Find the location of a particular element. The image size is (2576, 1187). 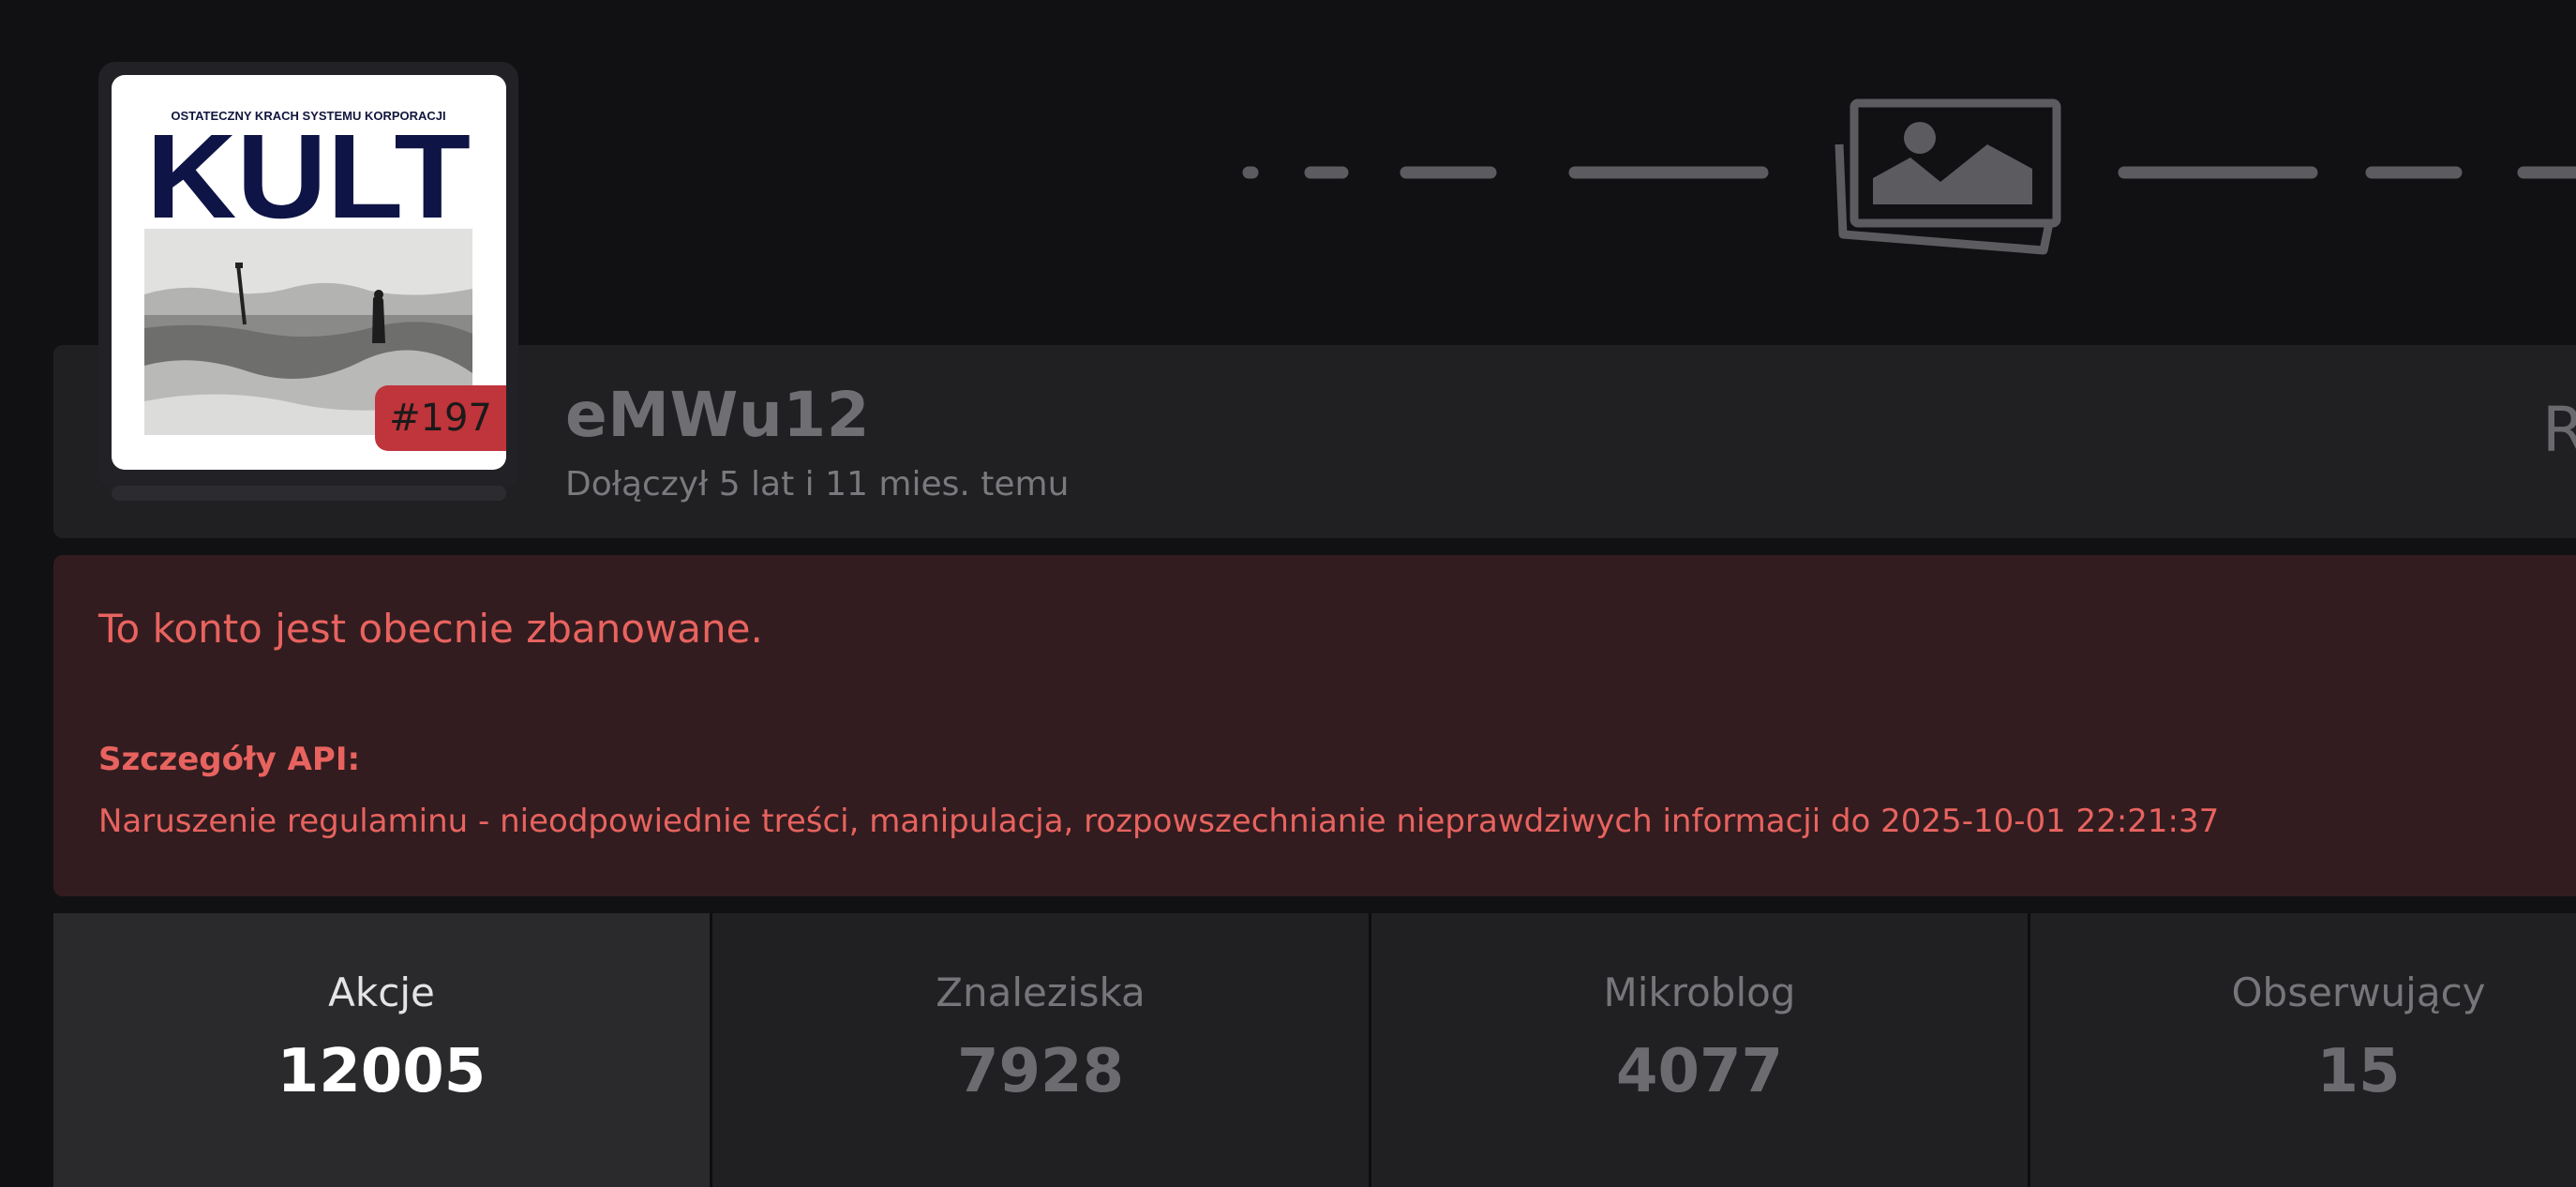

join-date: Dołączył 5 lat i 11 mies. temu is located at coordinates (818, 484).